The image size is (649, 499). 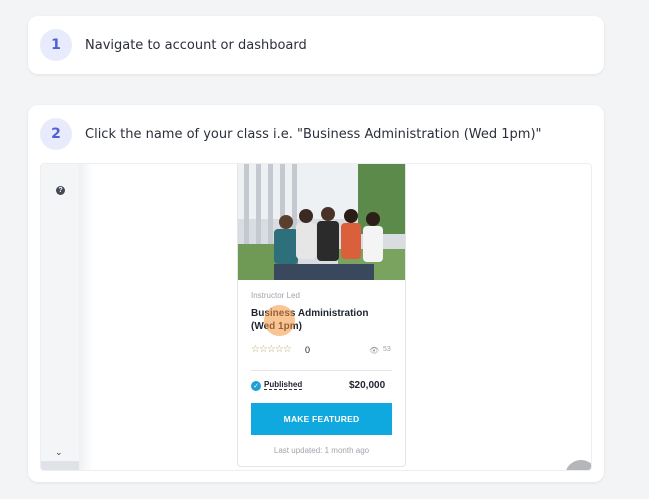 What do you see at coordinates (60, 190) in the screenshot?
I see `question-circle-icon: ?` at bounding box center [60, 190].